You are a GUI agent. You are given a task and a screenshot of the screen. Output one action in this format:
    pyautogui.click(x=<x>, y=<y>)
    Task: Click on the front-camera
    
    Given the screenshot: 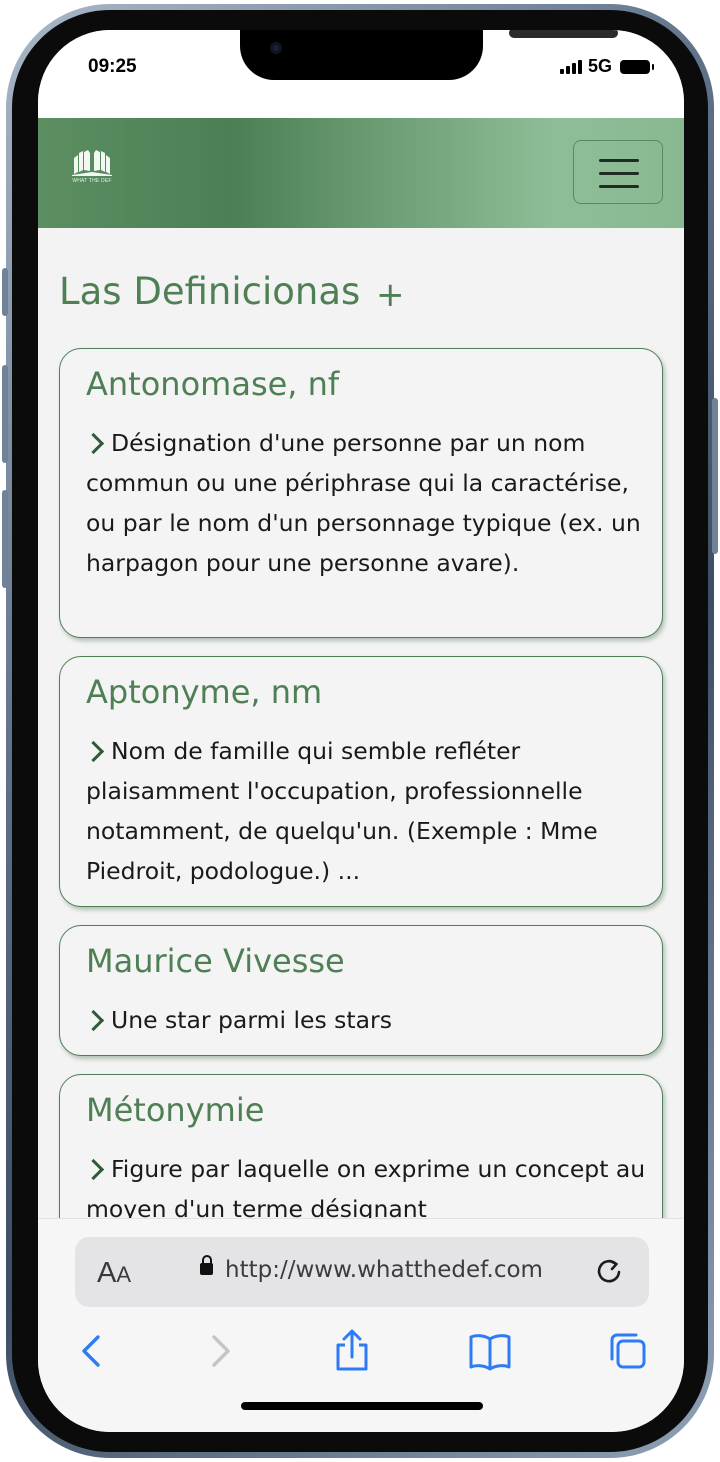 What is the action you would take?
    pyautogui.click(x=276, y=48)
    